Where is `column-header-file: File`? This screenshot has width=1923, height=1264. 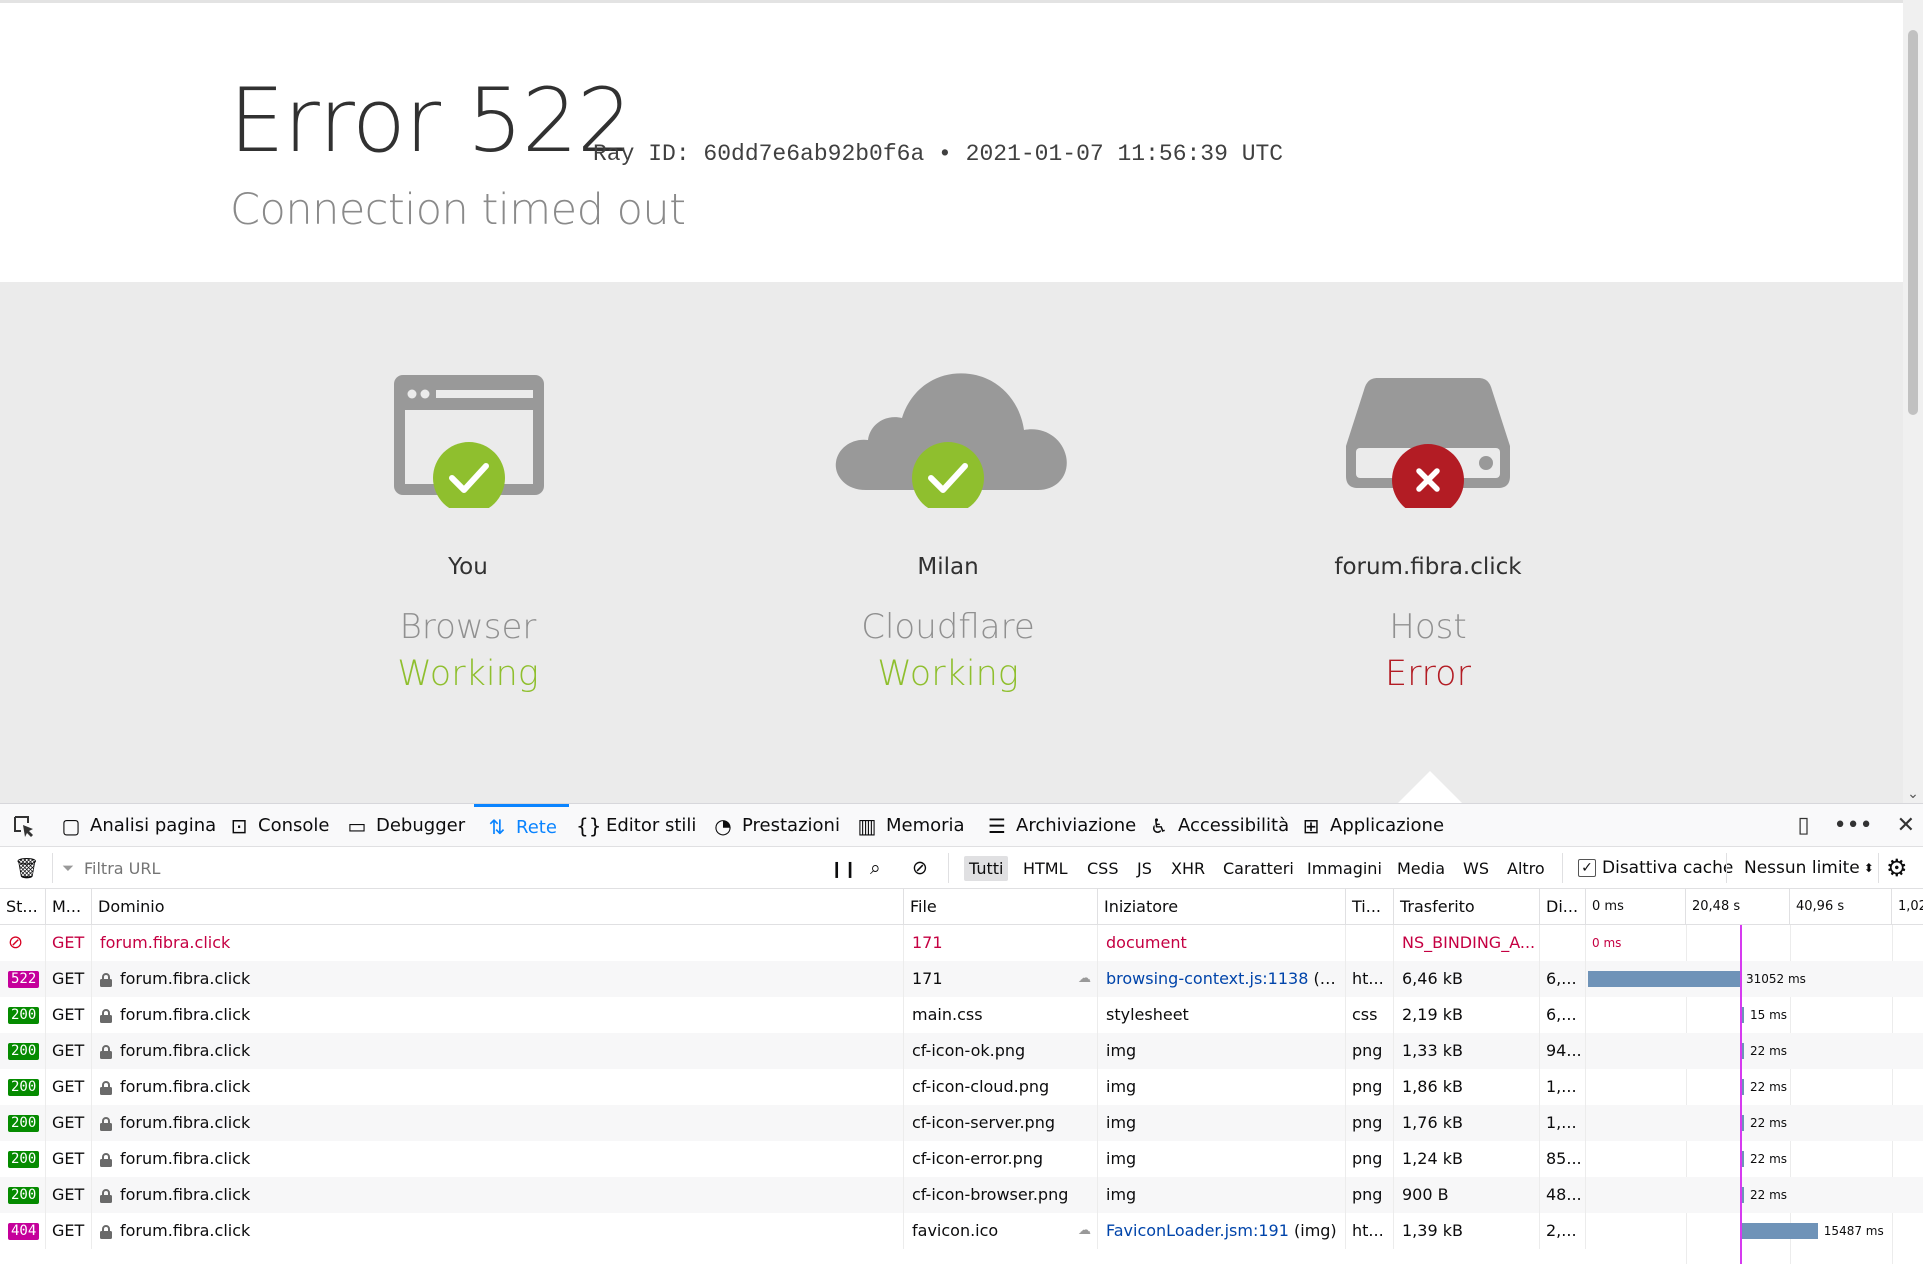 column-header-file: File is located at coordinates (1001, 907).